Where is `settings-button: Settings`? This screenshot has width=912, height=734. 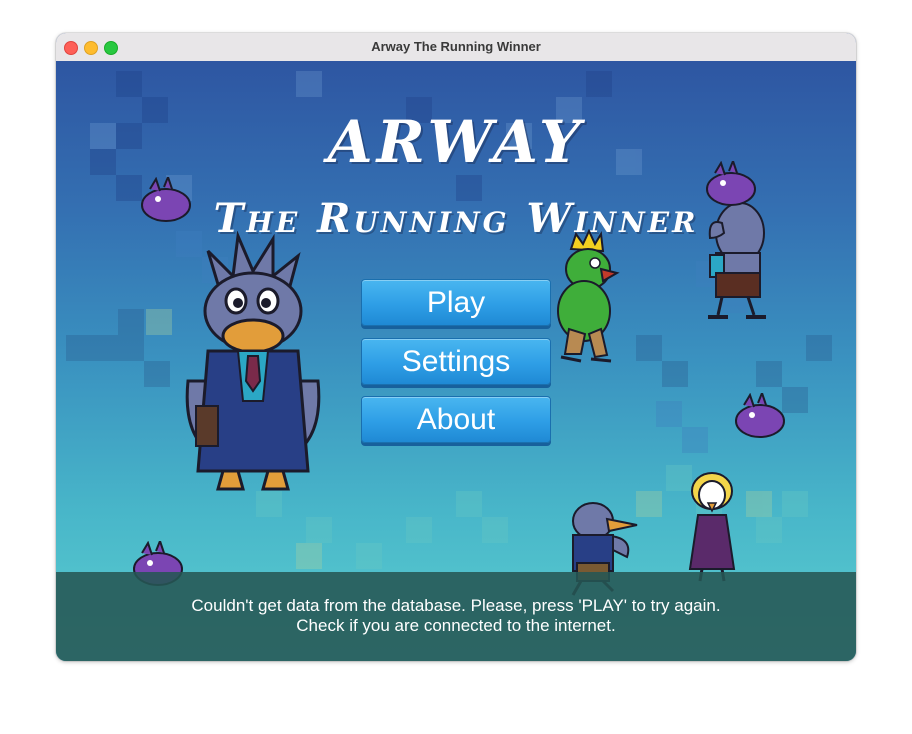
settings-button: Settings is located at coordinates (456, 361).